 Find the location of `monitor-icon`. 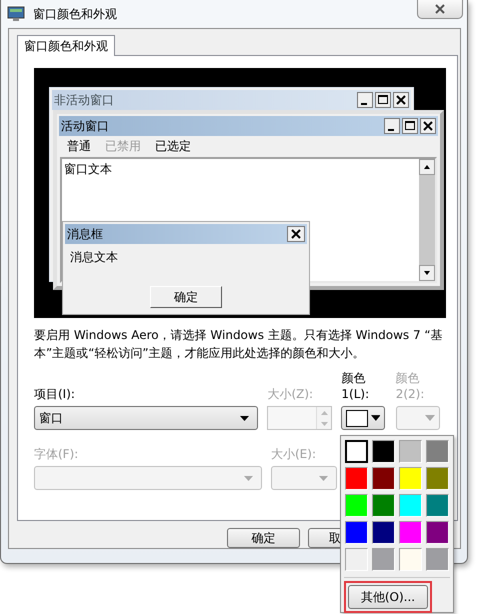

monitor-icon is located at coordinates (16, 14).